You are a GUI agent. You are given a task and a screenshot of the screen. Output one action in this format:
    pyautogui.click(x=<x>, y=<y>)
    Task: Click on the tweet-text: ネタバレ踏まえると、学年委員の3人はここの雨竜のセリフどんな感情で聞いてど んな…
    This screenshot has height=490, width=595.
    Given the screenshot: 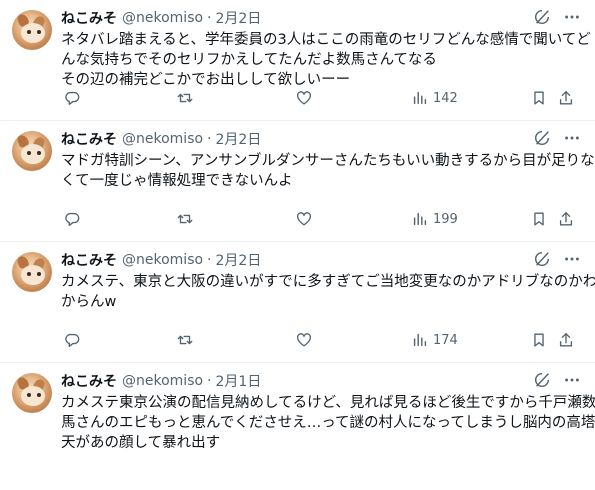 What is the action you would take?
    pyautogui.click(x=326, y=60)
    